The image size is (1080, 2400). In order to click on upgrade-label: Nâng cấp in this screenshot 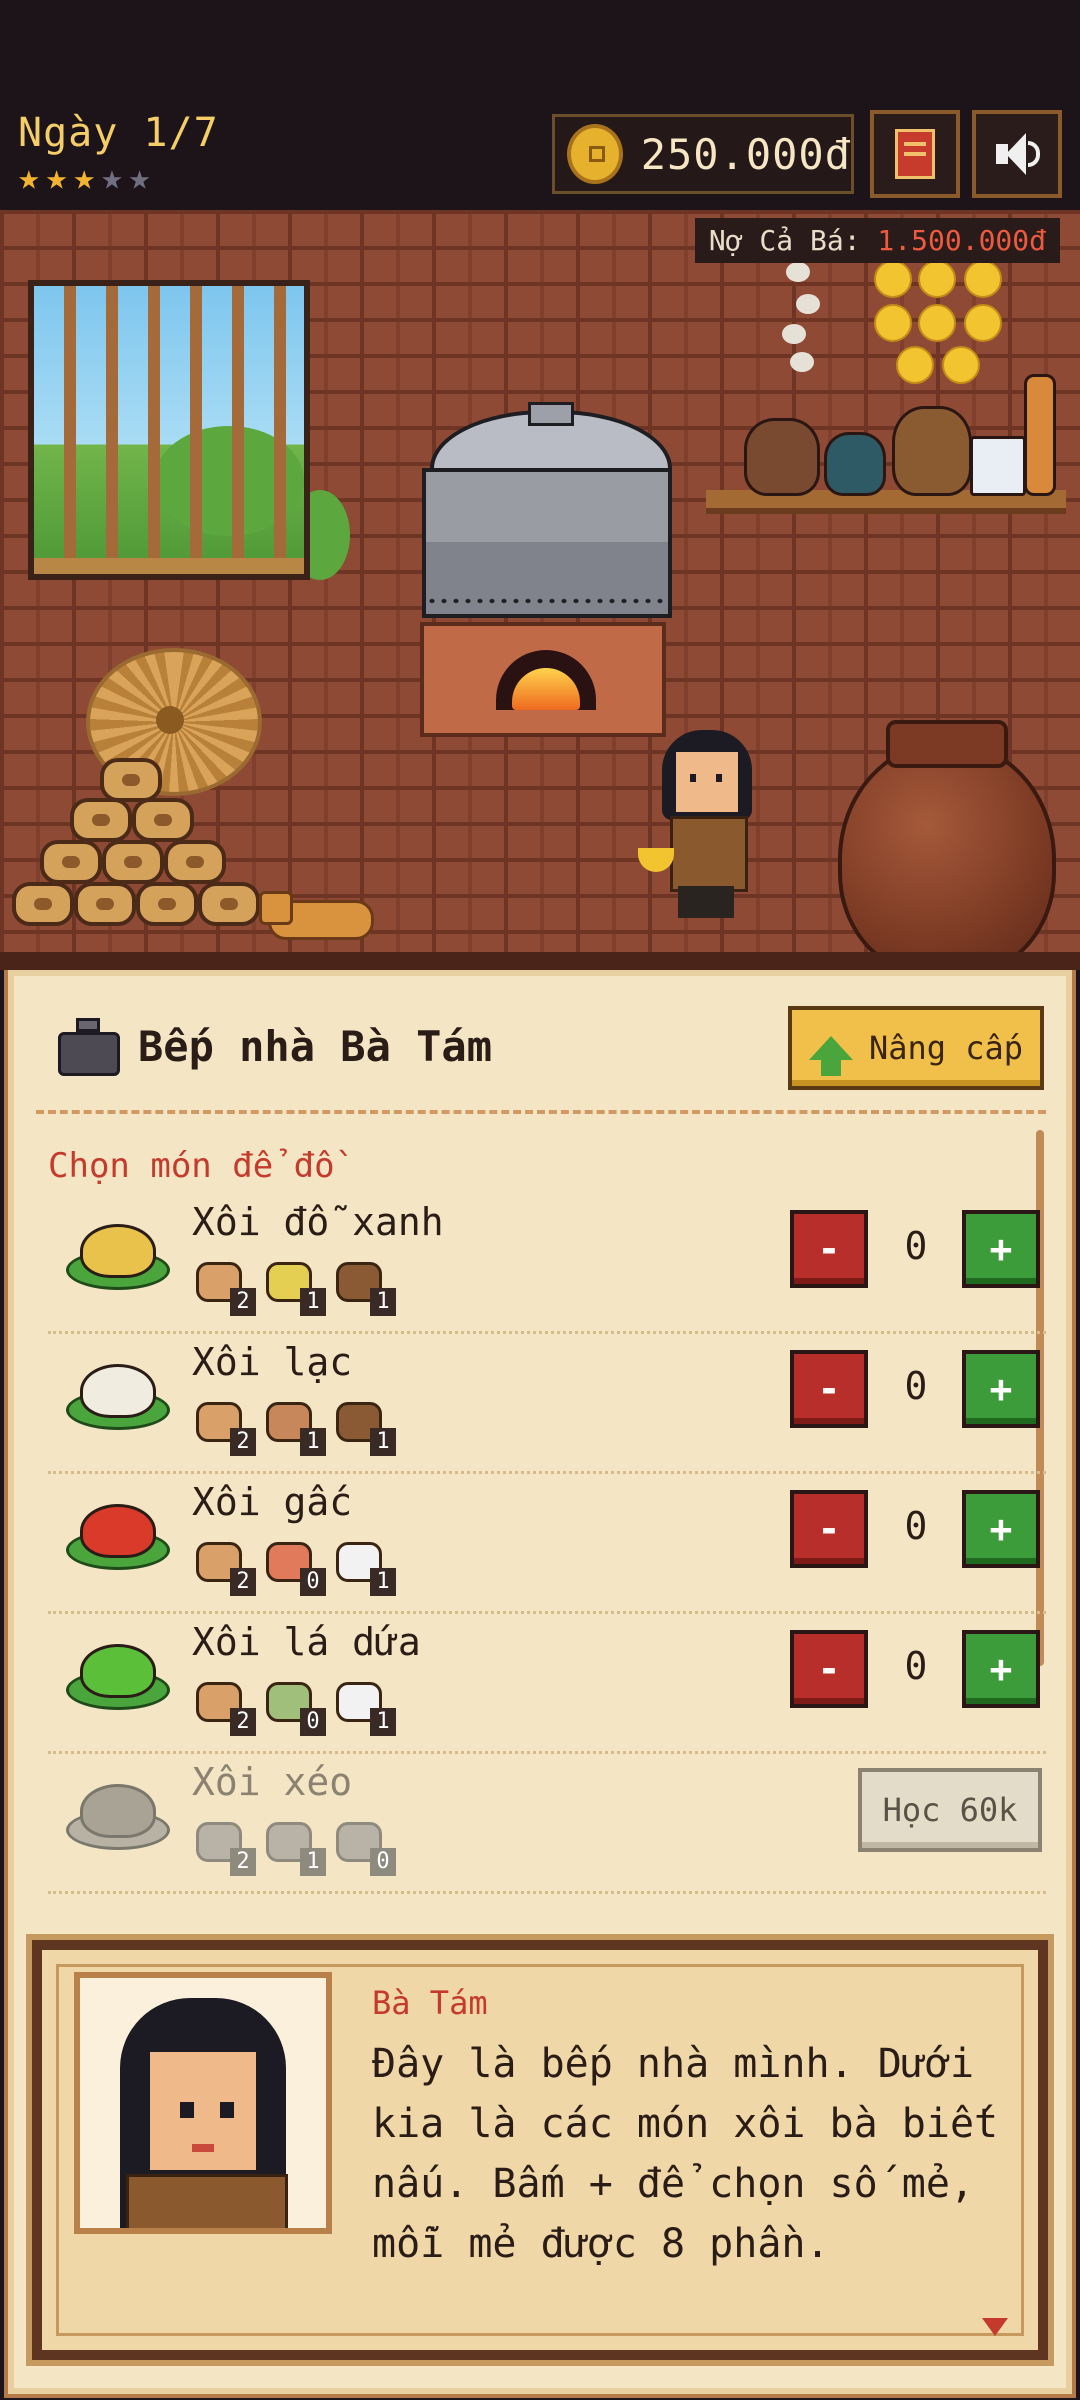, I will do `click(946, 1048)`.